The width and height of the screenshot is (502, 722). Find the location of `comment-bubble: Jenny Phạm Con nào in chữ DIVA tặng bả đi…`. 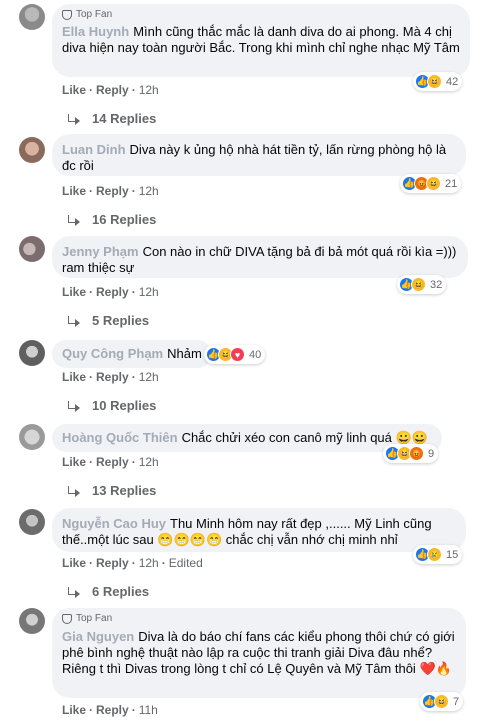

comment-bubble: Jenny Phạm Con nào in chữ DIVA tặng bả đi… is located at coordinates (260, 257).